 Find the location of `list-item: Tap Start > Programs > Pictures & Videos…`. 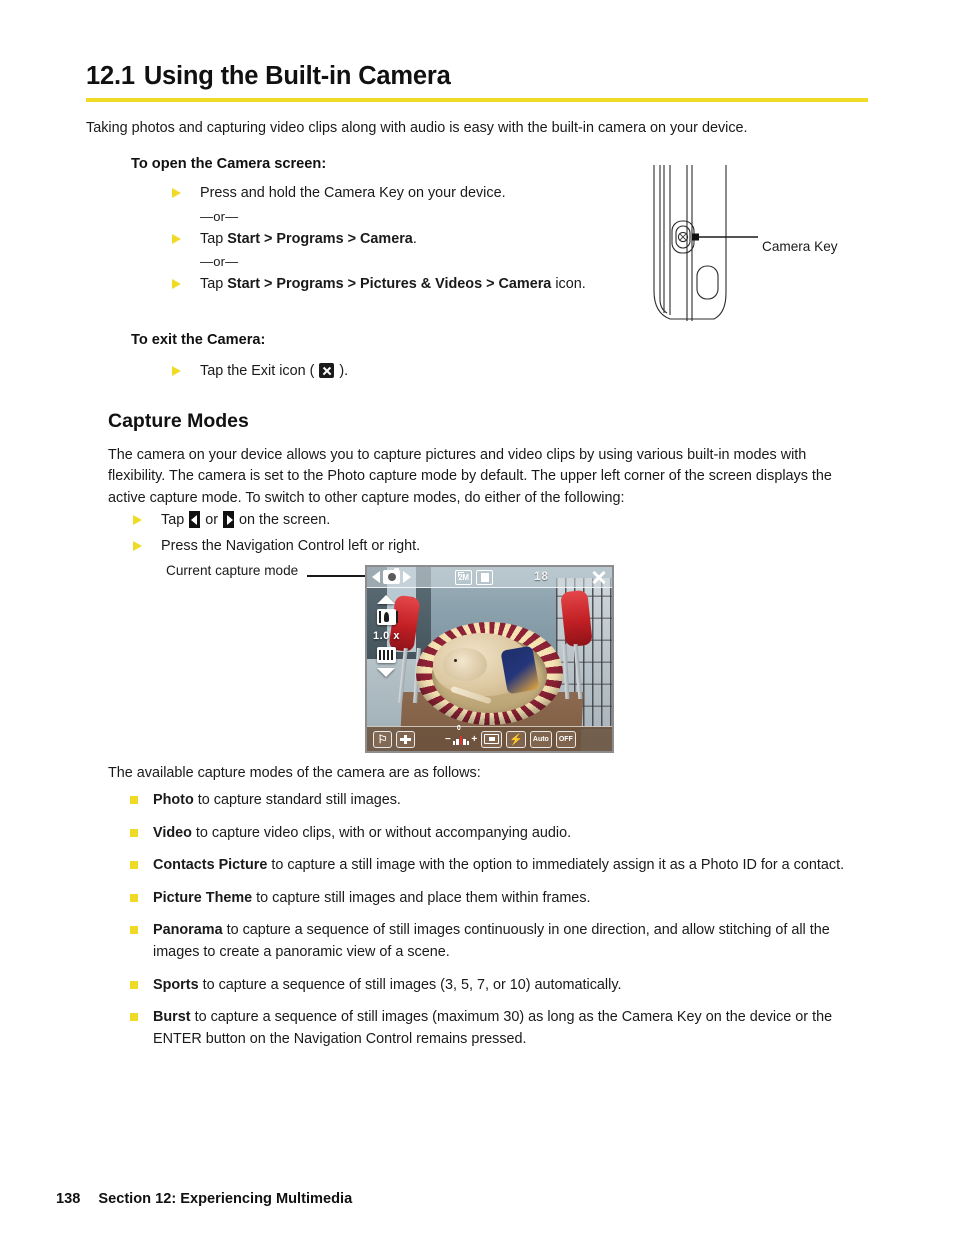

list-item: Tap Start > Programs > Pictures & Videos… is located at coordinates (407, 285).